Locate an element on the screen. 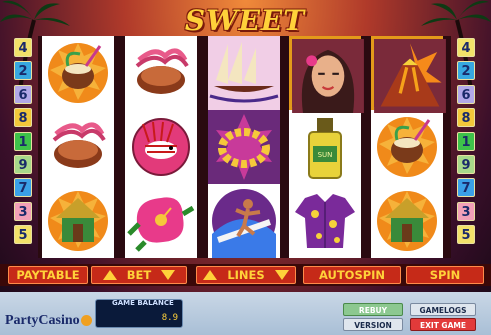 The image size is (491, 335). lei-necklace-icon is located at coordinates (244, 147).